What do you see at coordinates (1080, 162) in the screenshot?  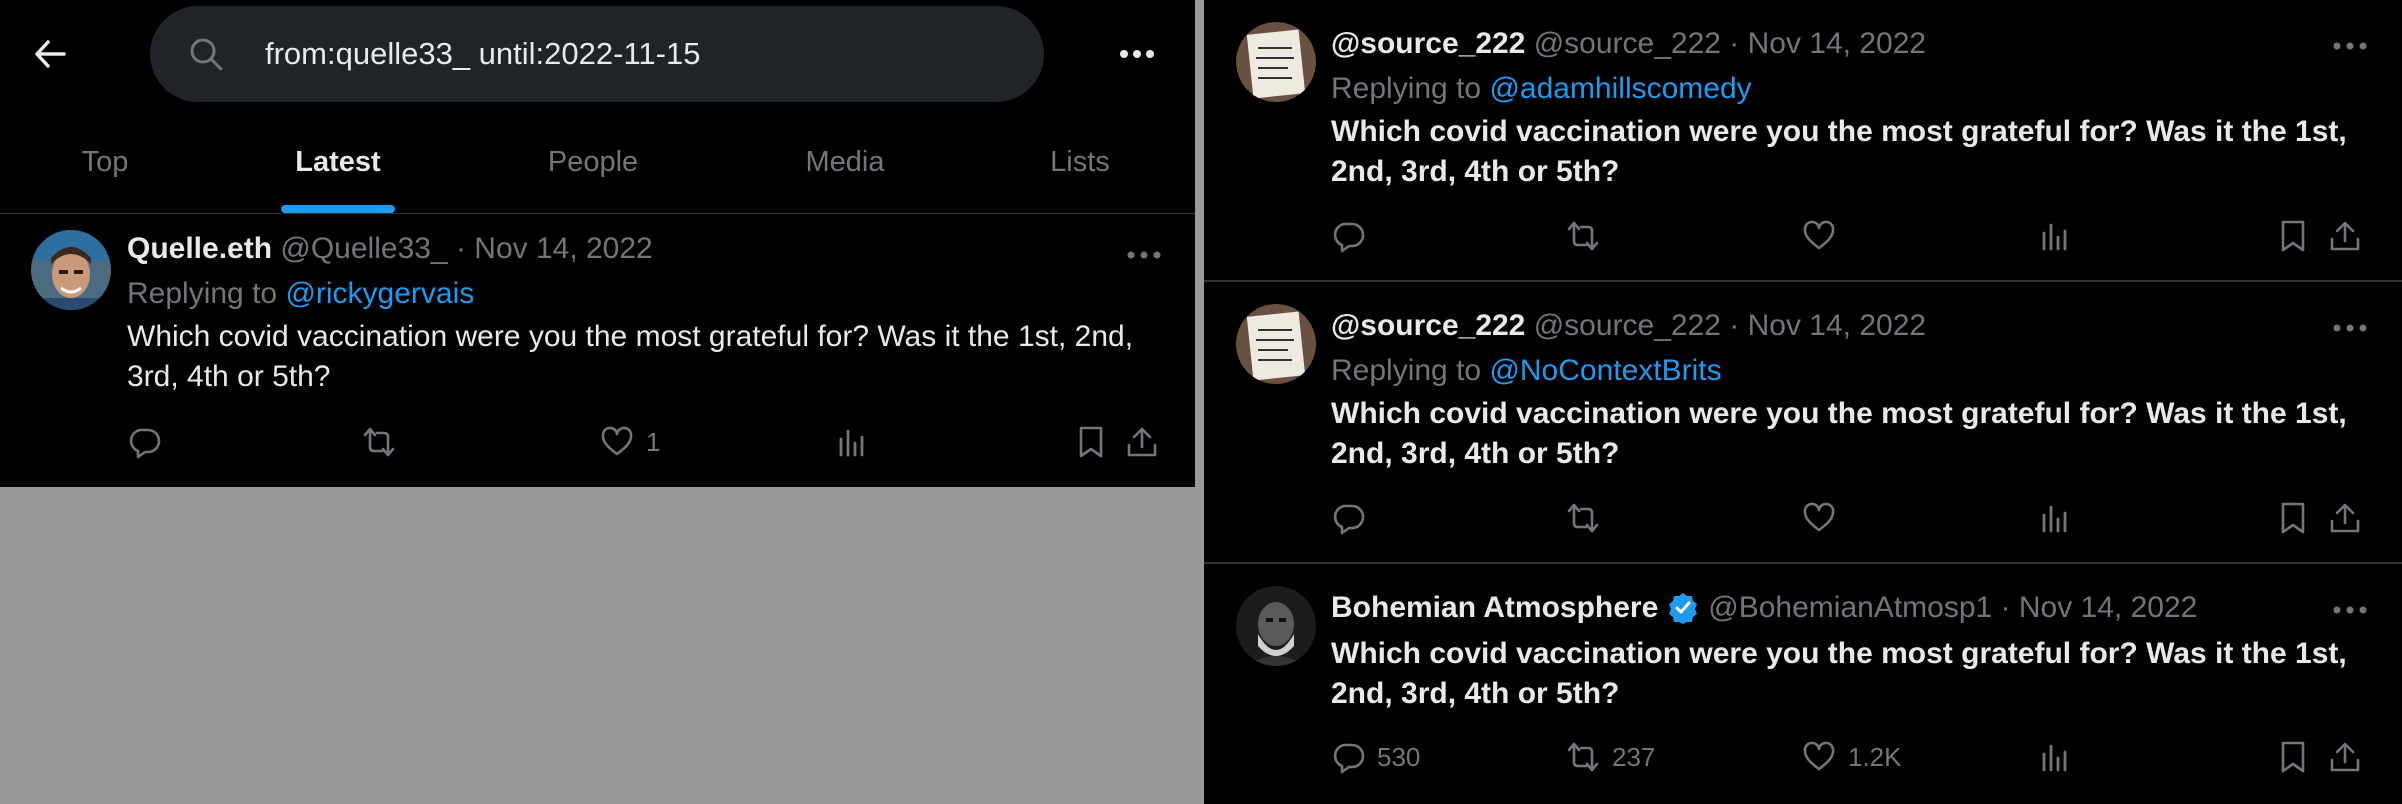 I see `tab-lists: Lists` at bounding box center [1080, 162].